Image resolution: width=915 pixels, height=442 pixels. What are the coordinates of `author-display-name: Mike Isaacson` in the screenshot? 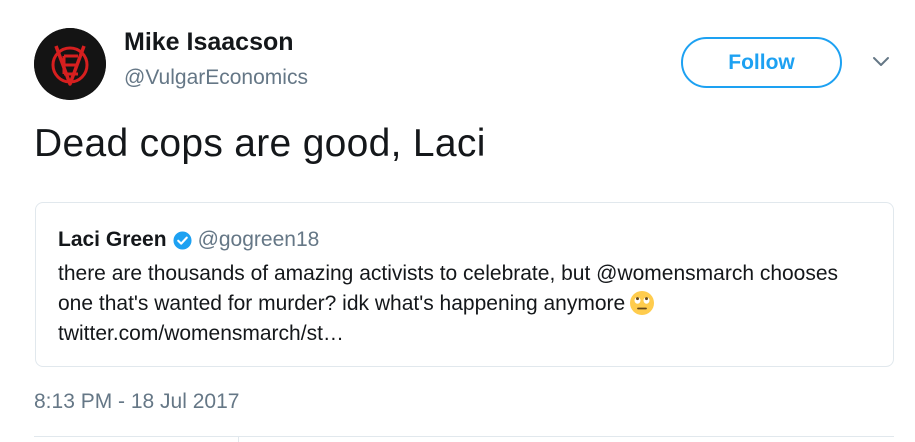 It's located at (209, 42).